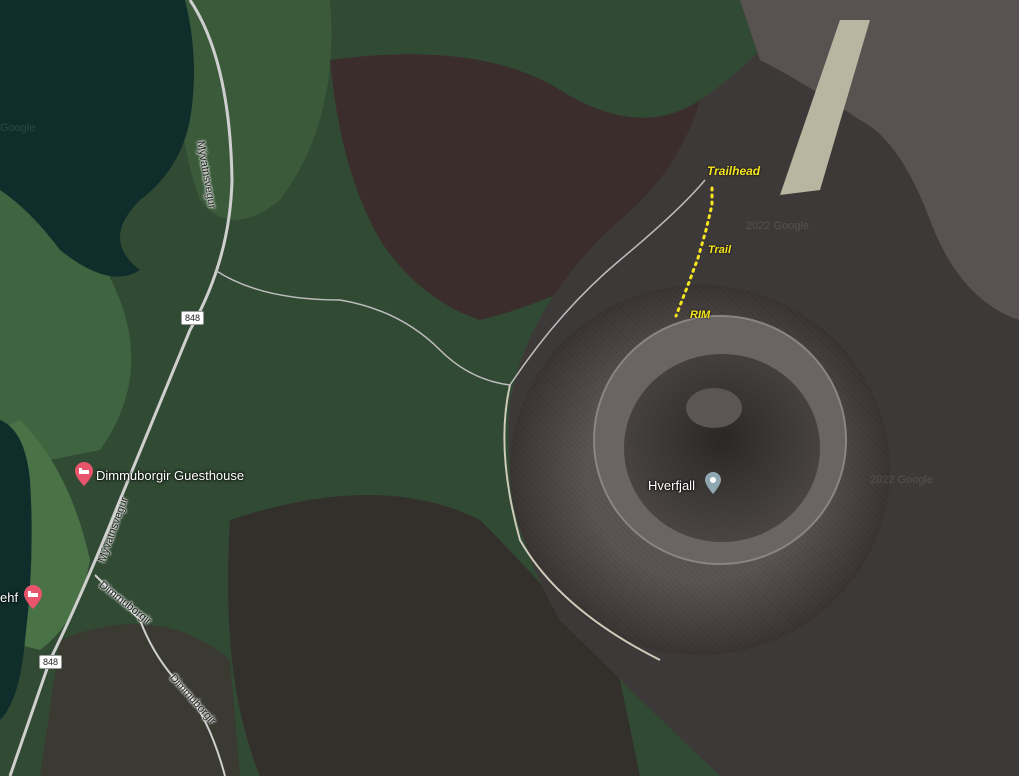 This screenshot has width=1019, height=776. Describe the element at coordinates (140, 700) in the screenshot. I see `lava-field` at that location.